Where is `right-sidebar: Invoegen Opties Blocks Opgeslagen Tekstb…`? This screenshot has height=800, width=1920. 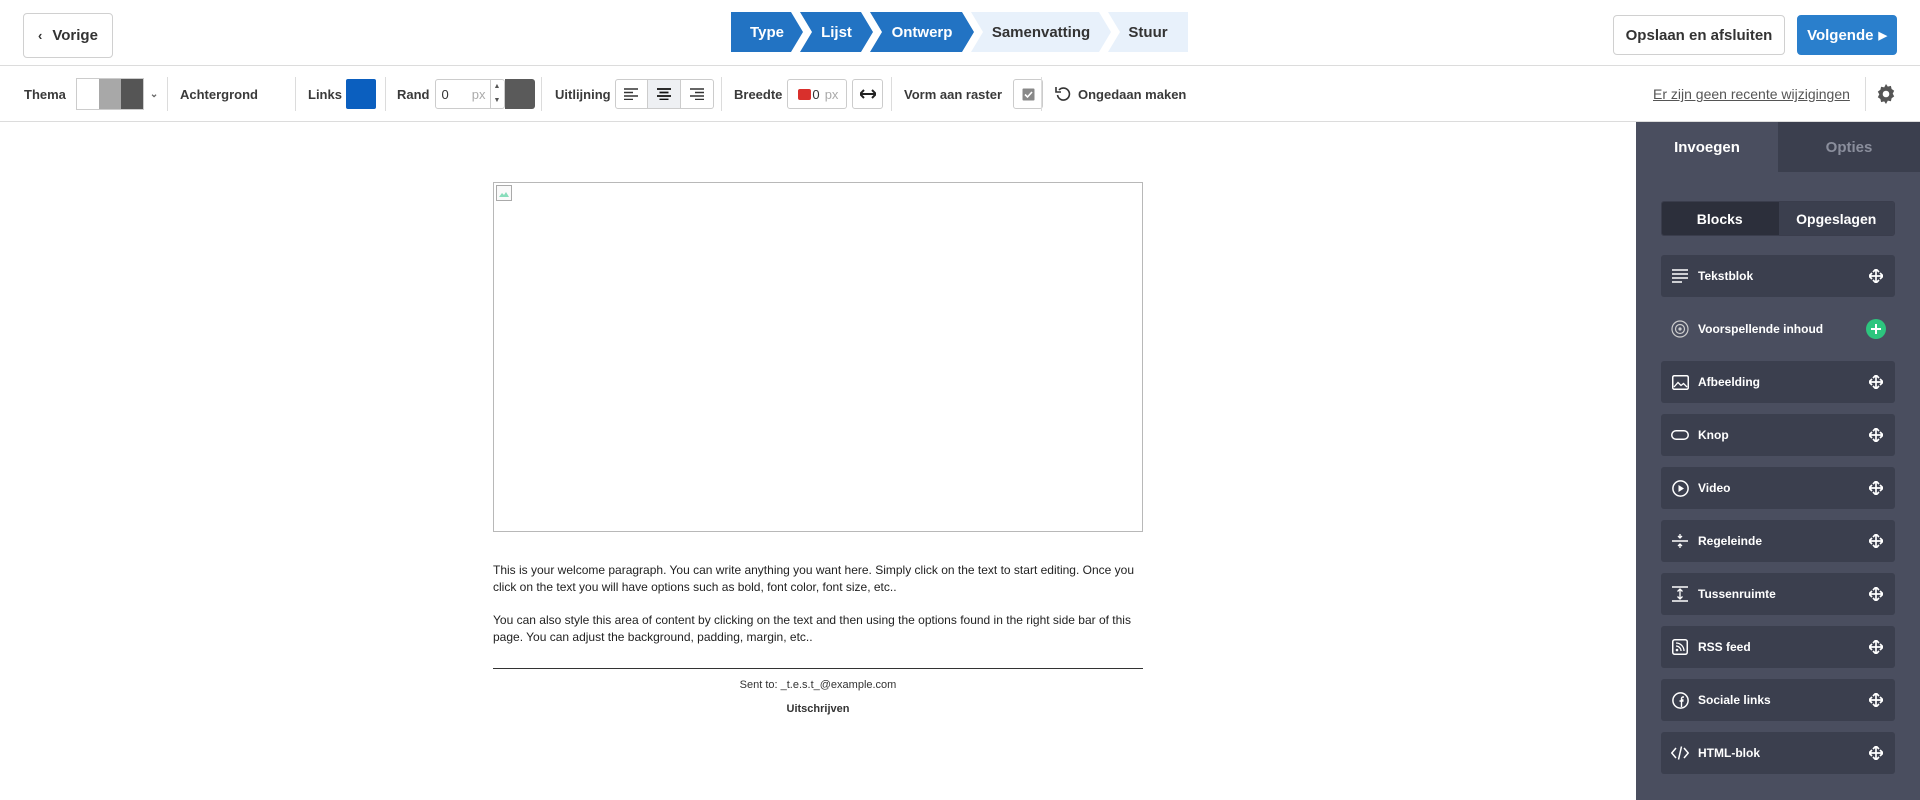
right-sidebar: Invoegen Opties Blocks Opgeslagen Tekstb… is located at coordinates (1778, 461).